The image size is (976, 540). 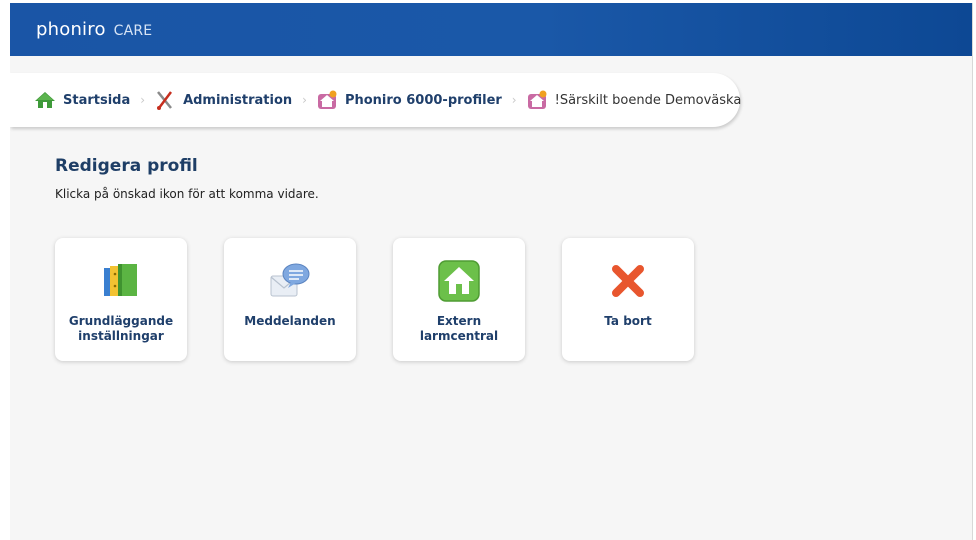 What do you see at coordinates (290, 299) in the screenshot?
I see `tile-messages: Meddelanden` at bounding box center [290, 299].